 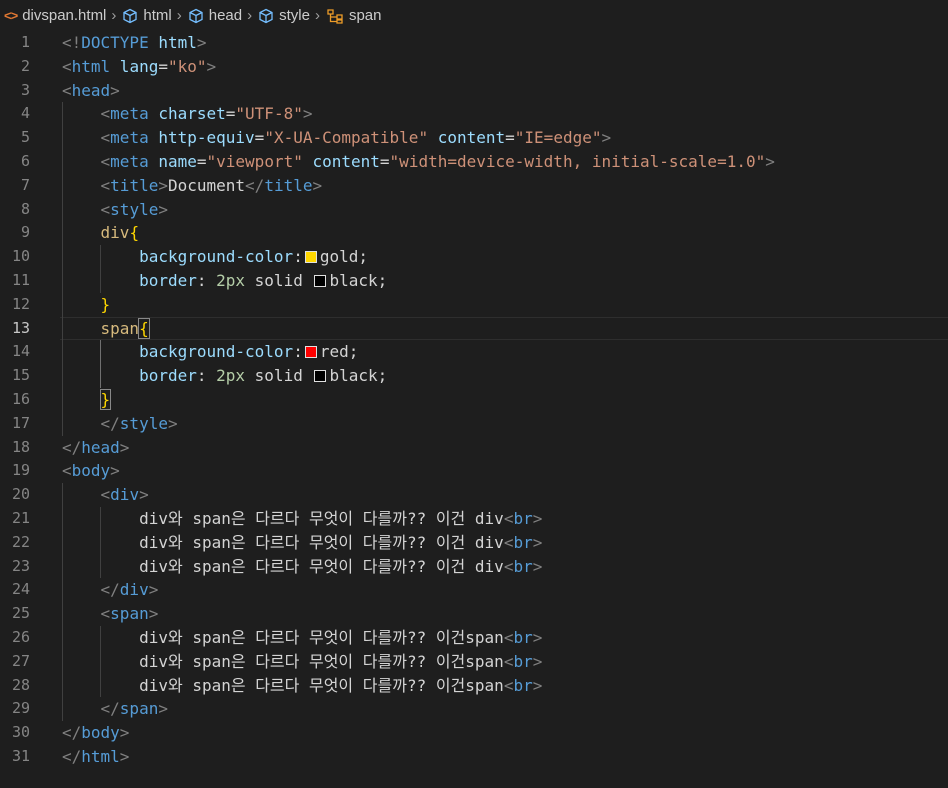 What do you see at coordinates (55, 15) in the screenshot?
I see `breadcrumb-file: <> divspan.html` at bounding box center [55, 15].